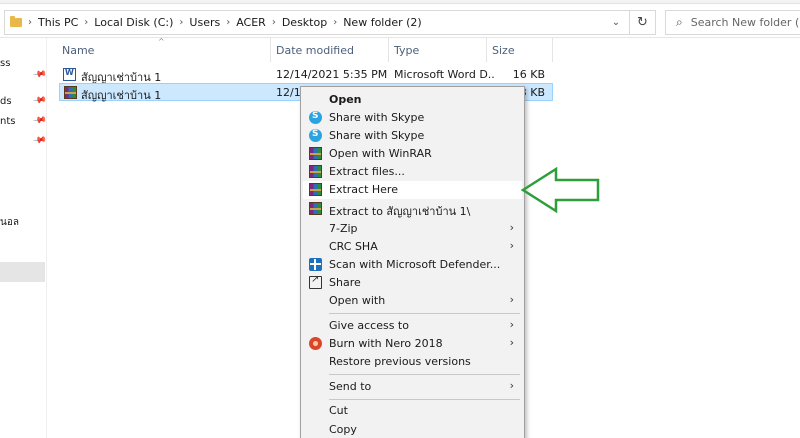 The height and width of the screenshot is (438, 800). Describe the element at coordinates (400, 211) in the screenshot. I see `menu-item-label: Extract to สัญญาเช่าบ้าน 1\` at that location.